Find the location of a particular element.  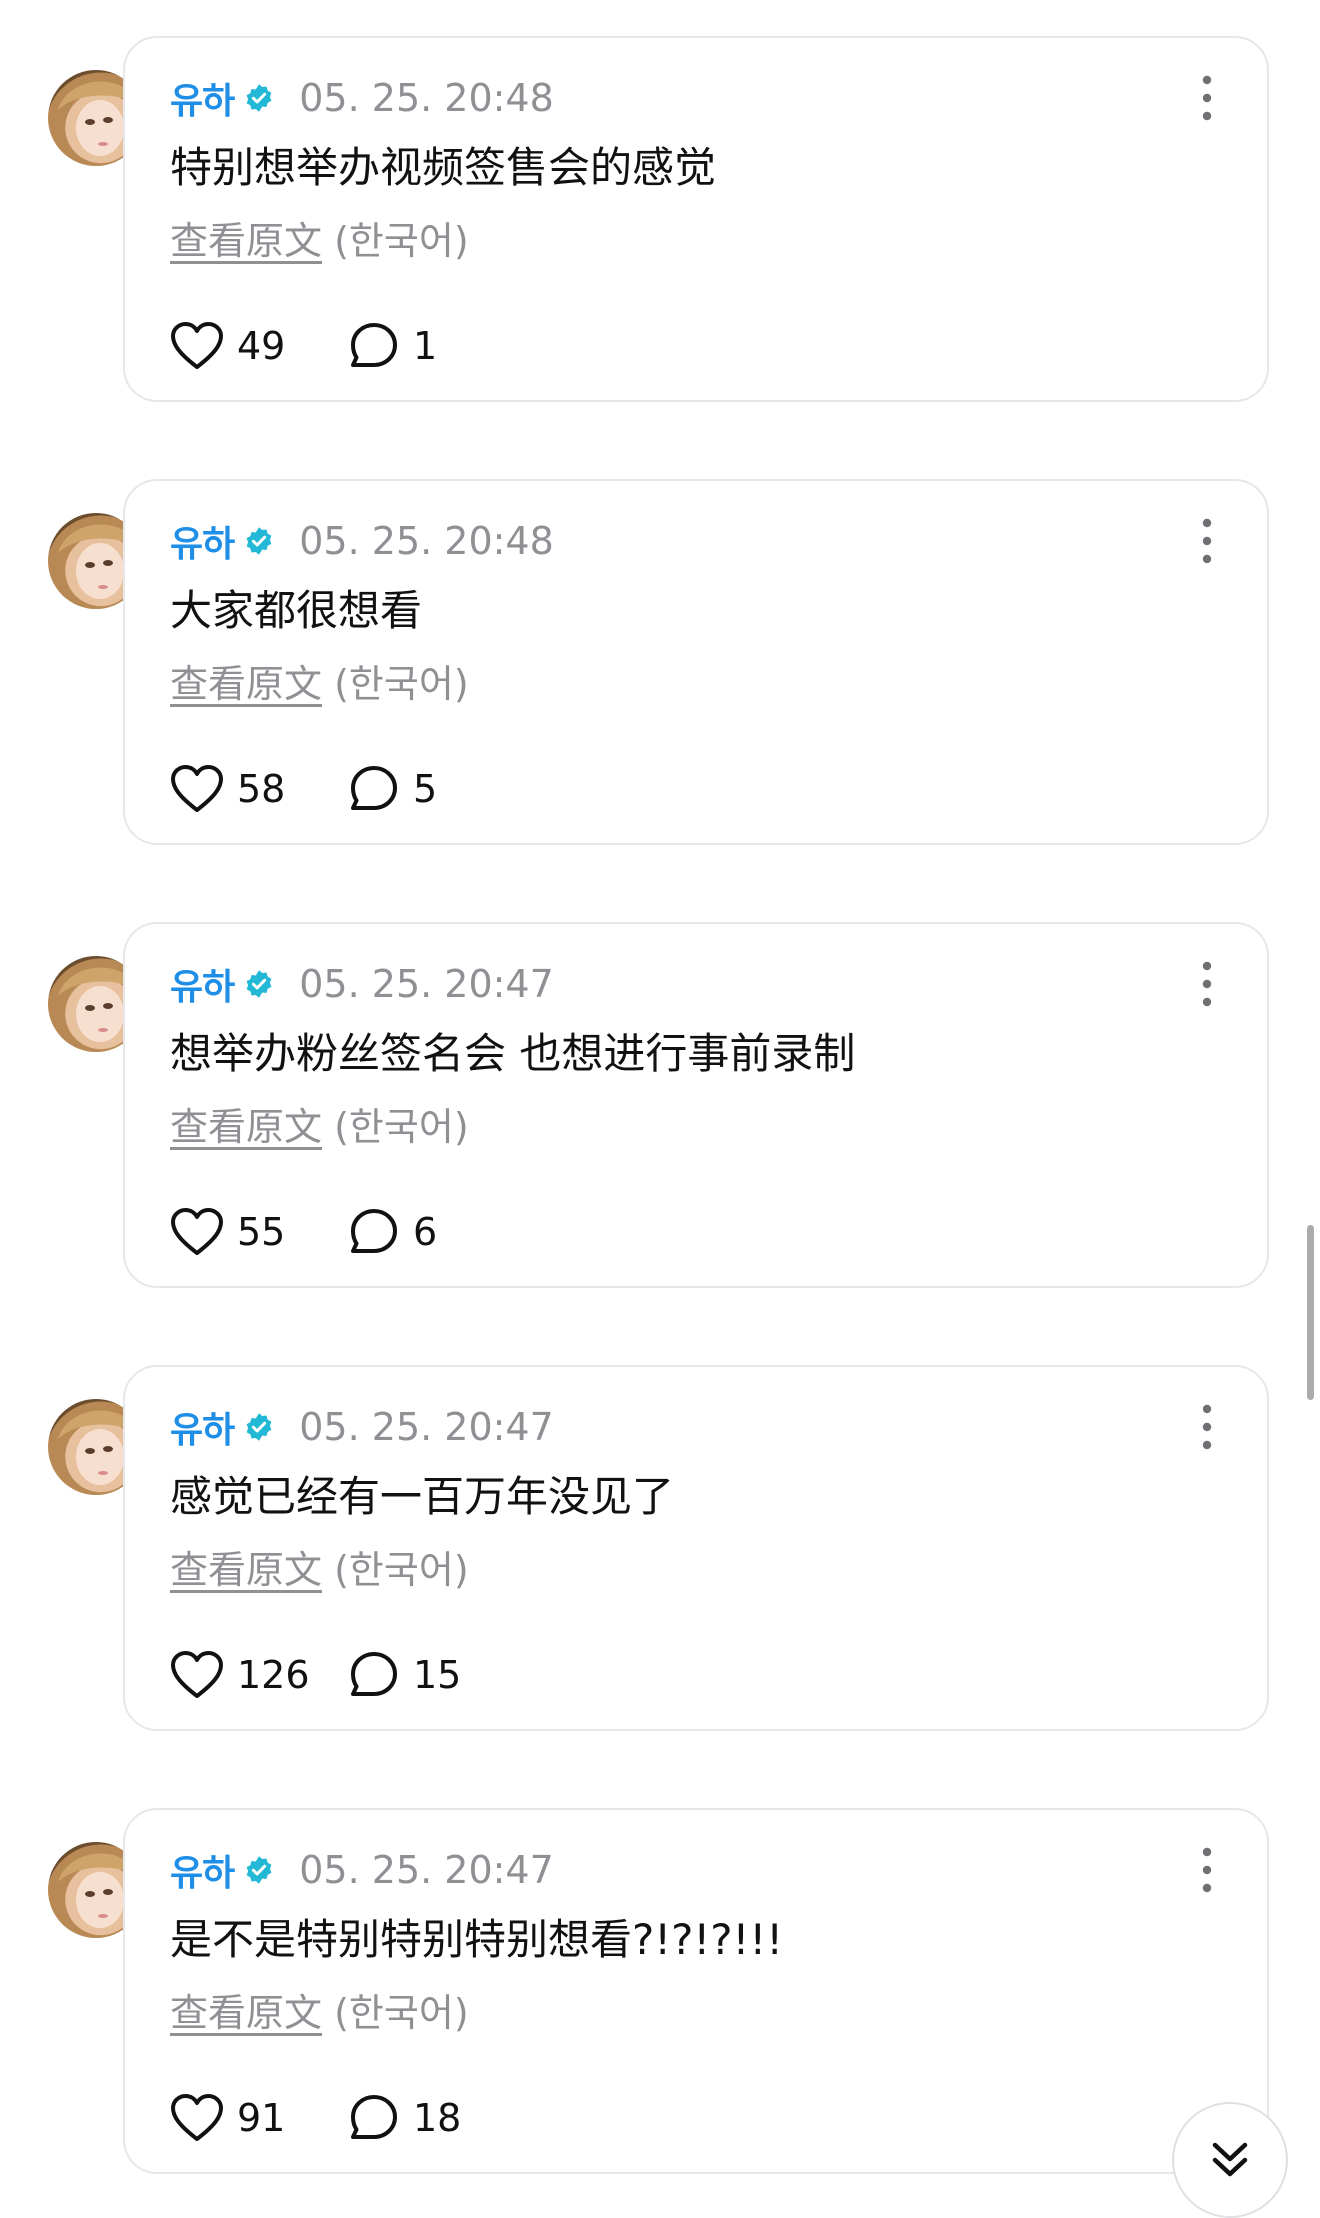

like-count: 49 is located at coordinates (261, 346).